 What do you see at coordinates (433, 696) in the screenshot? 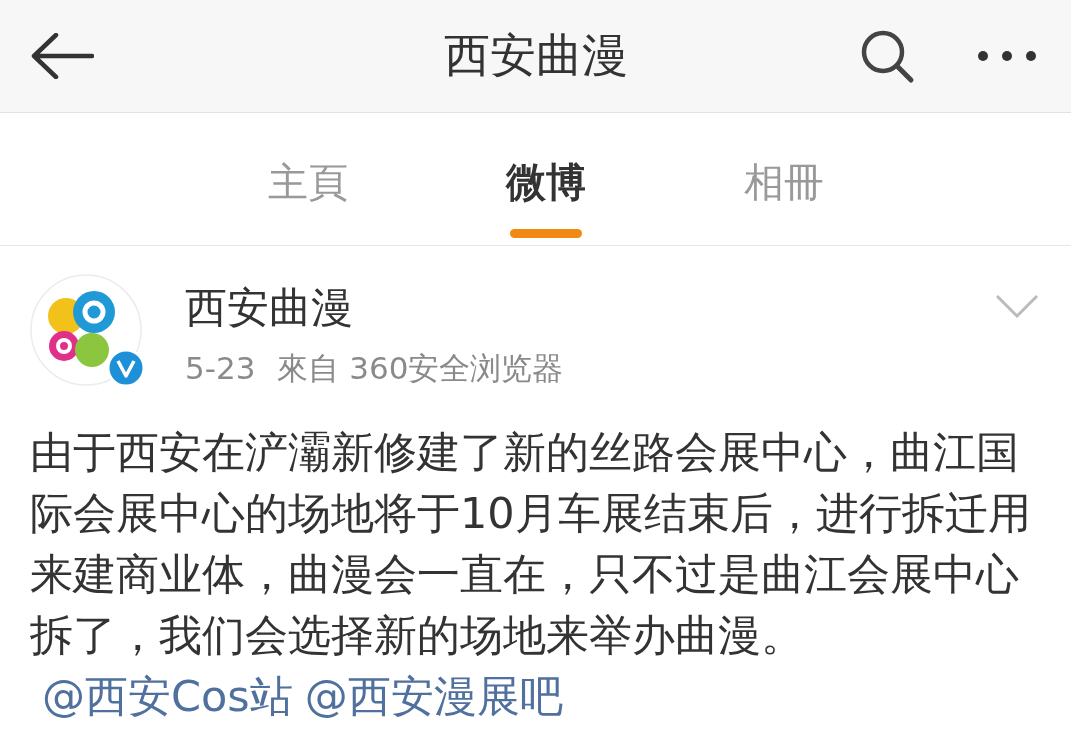
I see `mention-link: @西安漫展吧` at bounding box center [433, 696].